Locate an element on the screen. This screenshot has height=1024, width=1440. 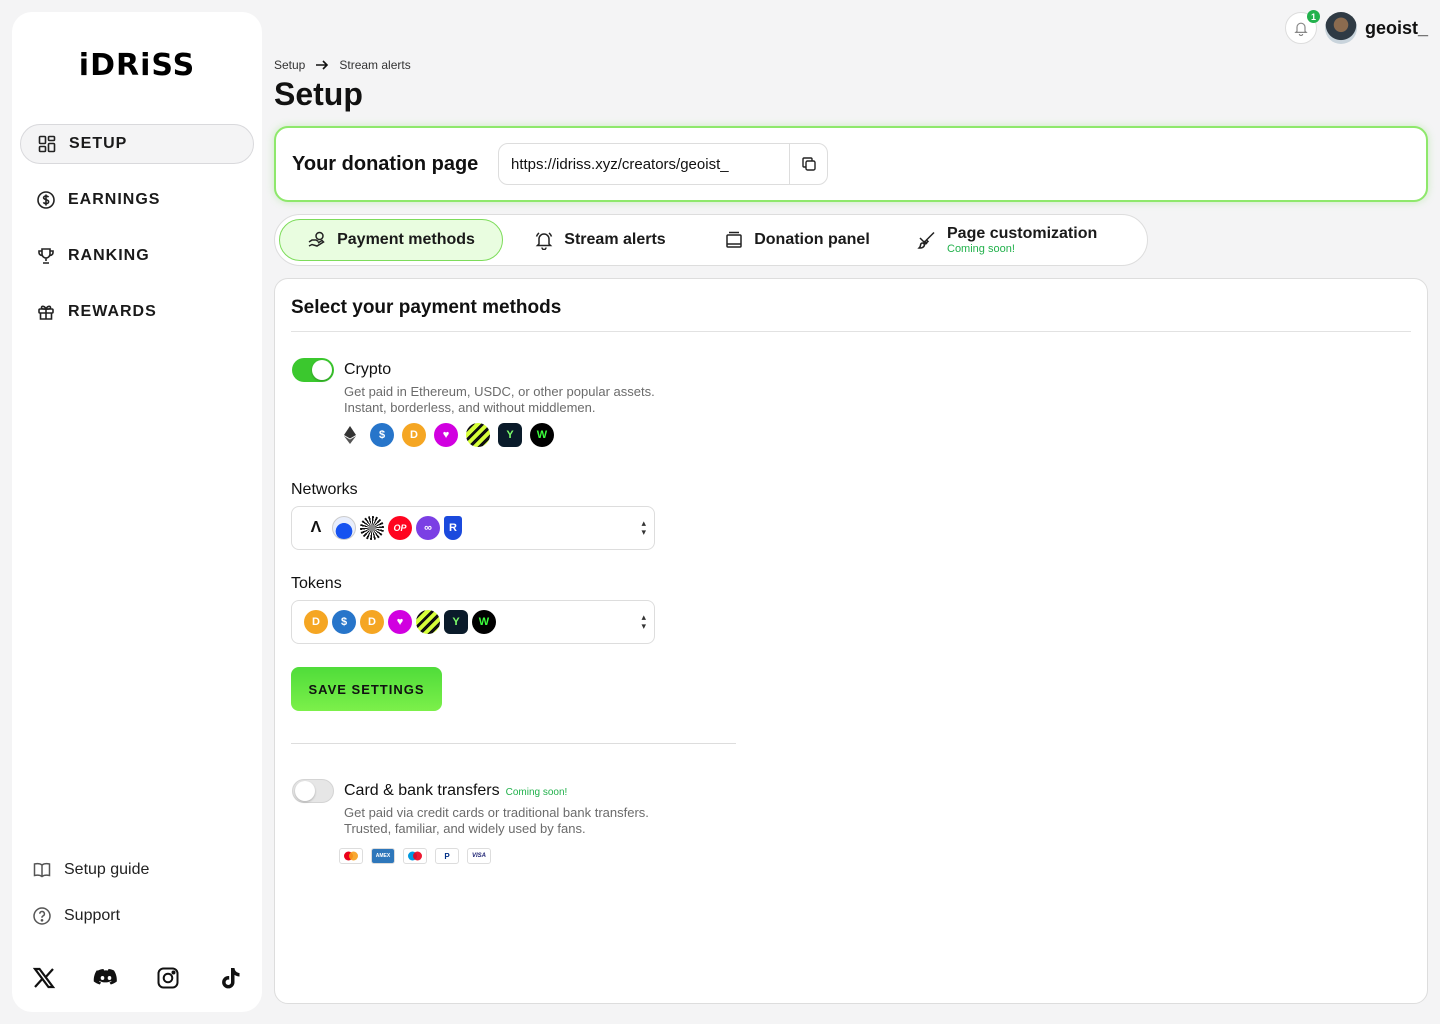
setup-guide-link: Setup guide is located at coordinates (90, 870).